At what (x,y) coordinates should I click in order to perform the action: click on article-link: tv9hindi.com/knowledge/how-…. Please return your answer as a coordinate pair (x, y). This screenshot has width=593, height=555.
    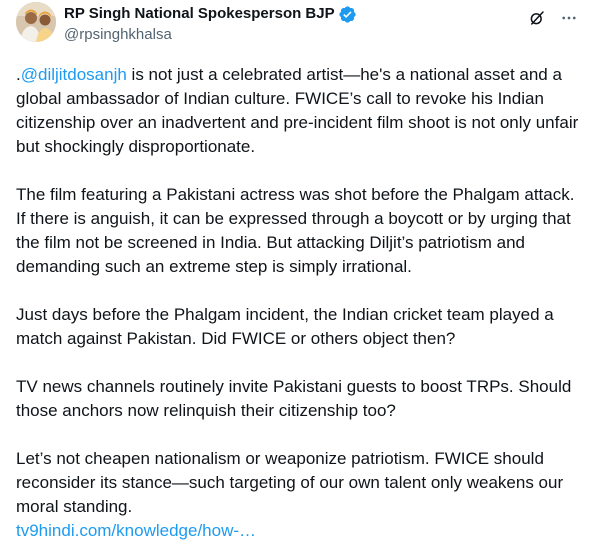
    Looking at the image, I should click on (136, 530).